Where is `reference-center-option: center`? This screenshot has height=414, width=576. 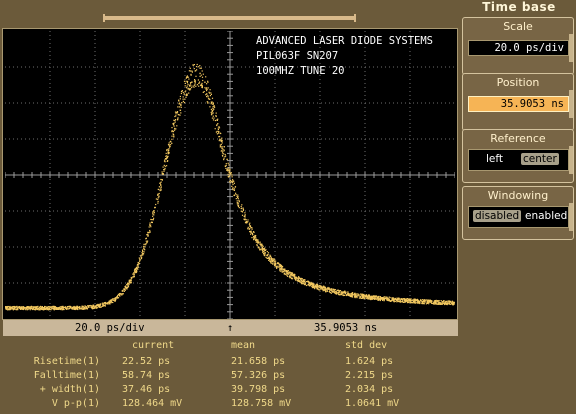
reference-center-option: center is located at coordinates (540, 159).